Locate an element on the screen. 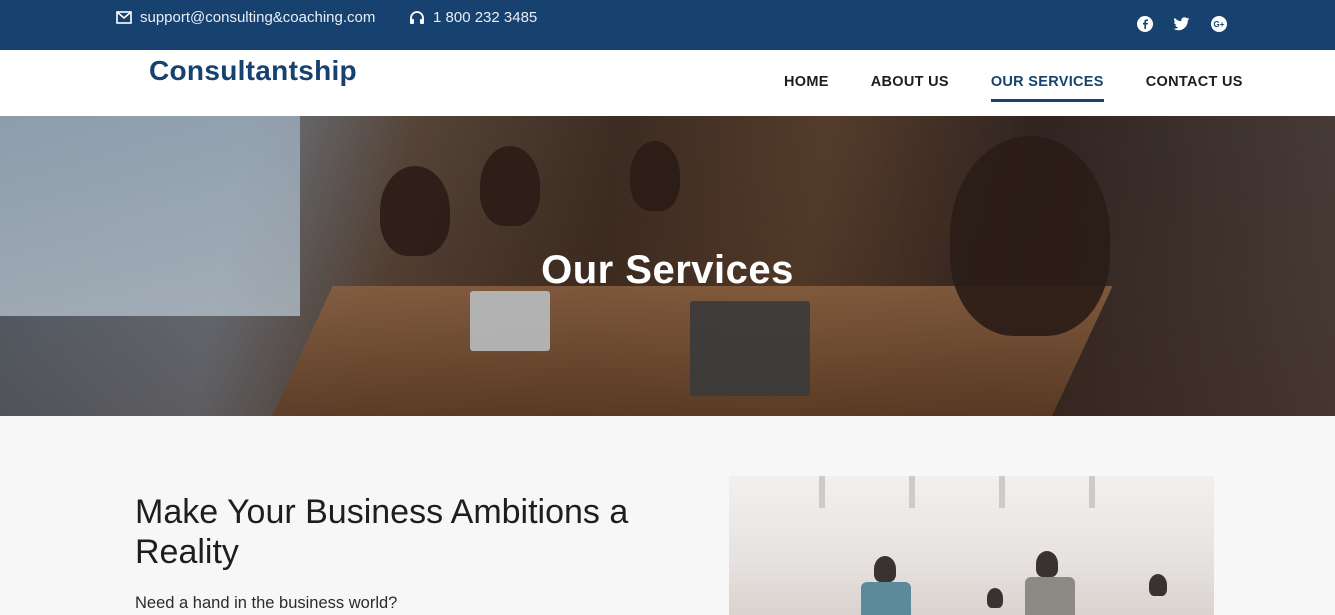 Image resolution: width=1335 pixels, height=615 pixels. google-plus-icon: G+ is located at coordinates (1218, 23).